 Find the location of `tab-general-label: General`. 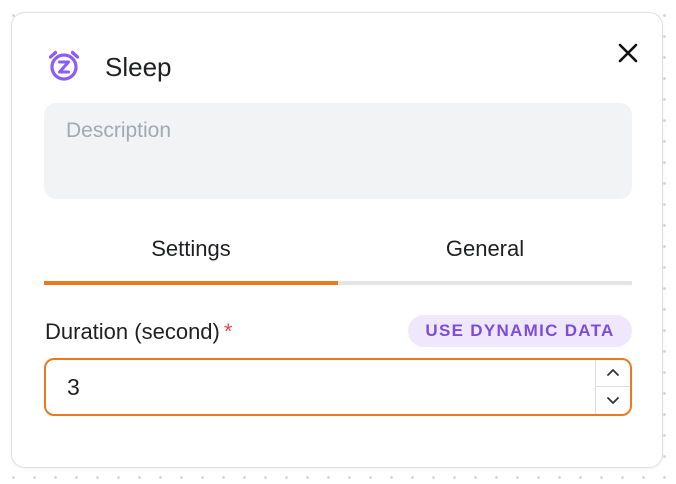

tab-general-label: General is located at coordinates (485, 248).